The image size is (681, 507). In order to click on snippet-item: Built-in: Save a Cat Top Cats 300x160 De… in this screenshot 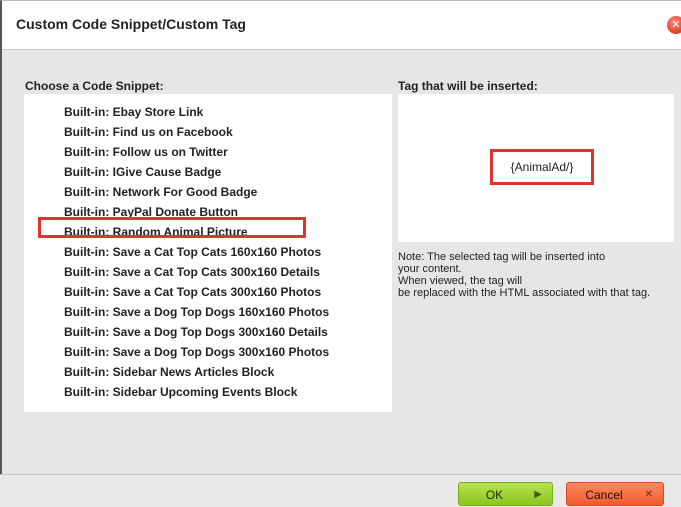, I will do `click(208, 272)`.